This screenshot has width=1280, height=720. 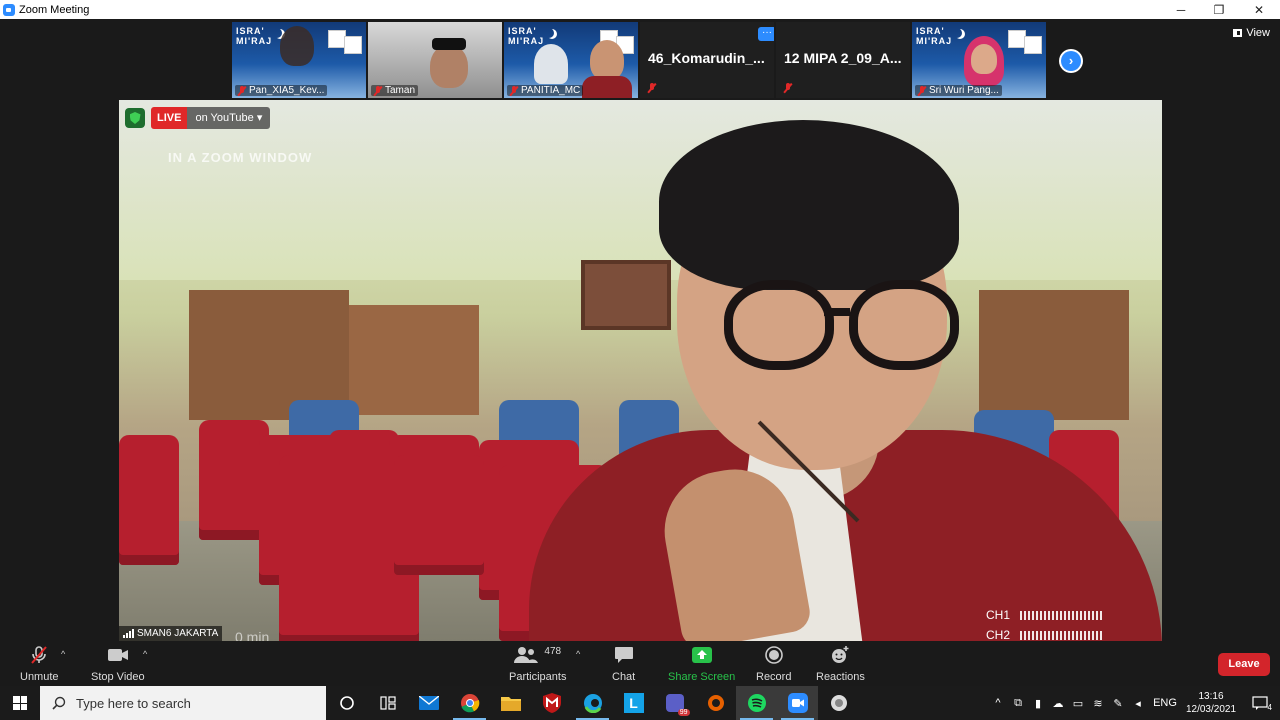 I want to click on restore-button: ❐, so click(x=1219, y=9).